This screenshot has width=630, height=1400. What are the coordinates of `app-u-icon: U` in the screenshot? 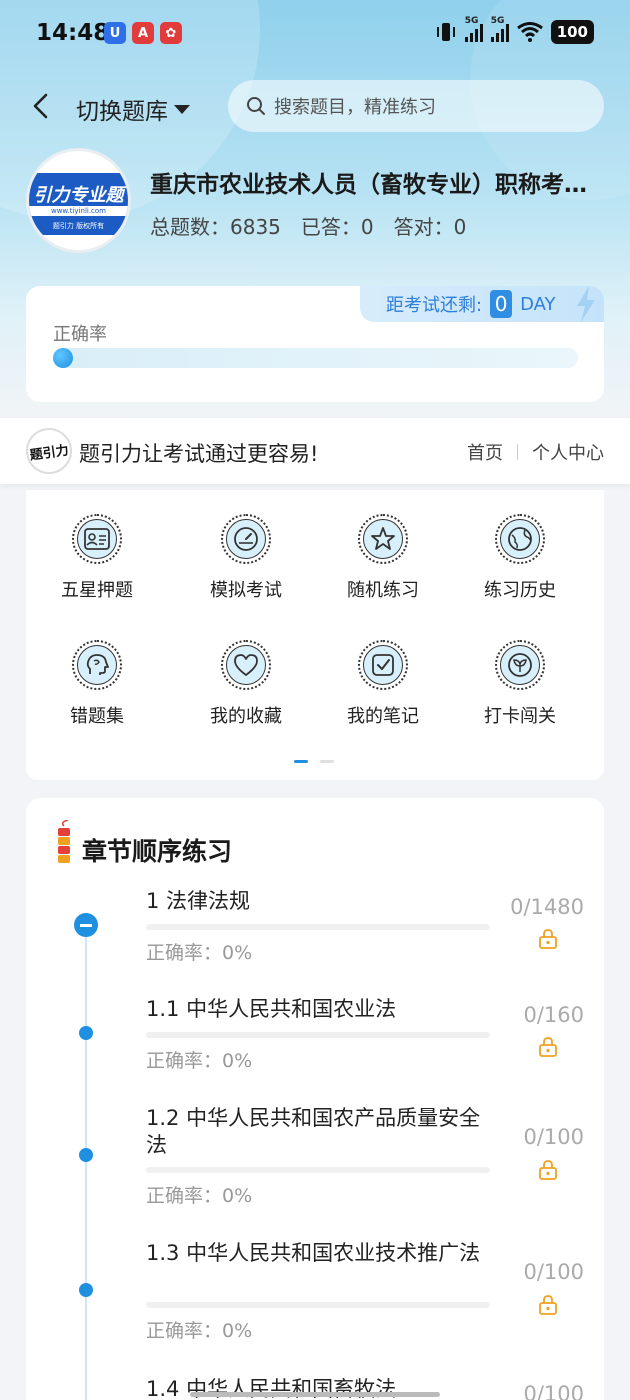 It's located at (115, 33).